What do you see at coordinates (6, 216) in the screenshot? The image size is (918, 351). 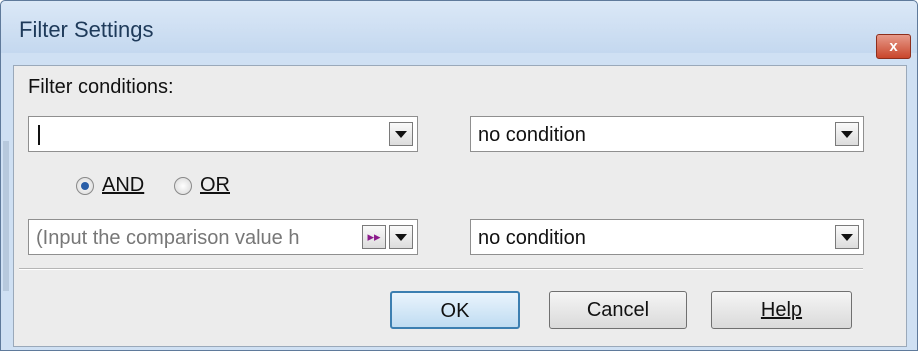 I see `window-frame-edge` at bounding box center [6, 216].